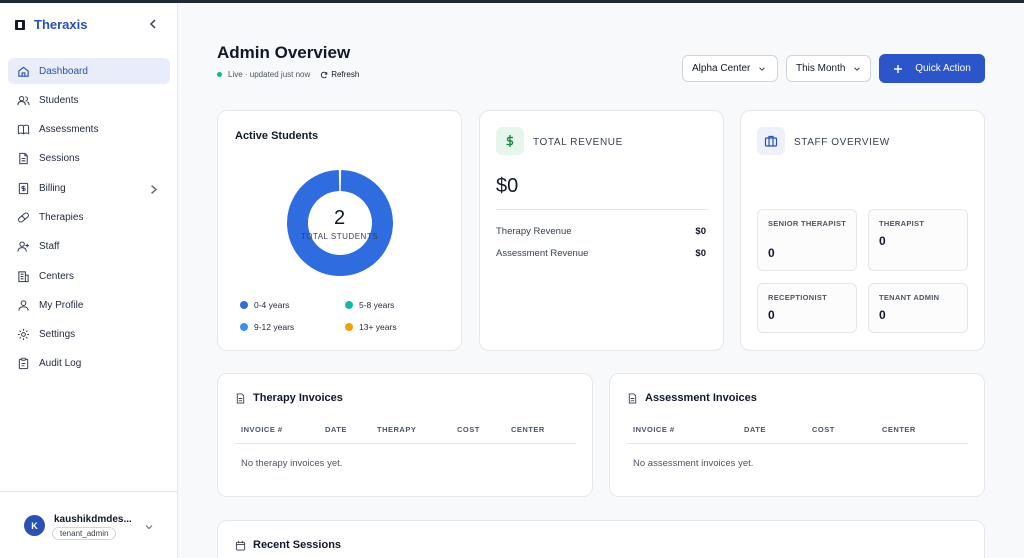 This screenshot has height=558, width=1024. Describe the element at coordinates (298, 398) in the screenshot. I see `therapy-invoices-title: Therapy Invoices` at that location.